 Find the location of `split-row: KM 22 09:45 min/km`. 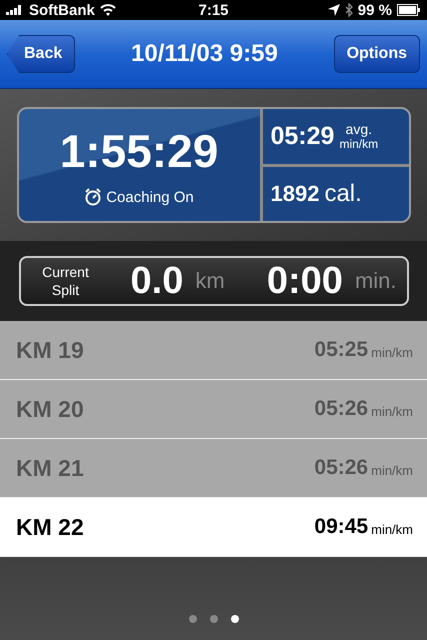

split-row: KM 22 09:45 min/km is located at coordinates (213, 527).